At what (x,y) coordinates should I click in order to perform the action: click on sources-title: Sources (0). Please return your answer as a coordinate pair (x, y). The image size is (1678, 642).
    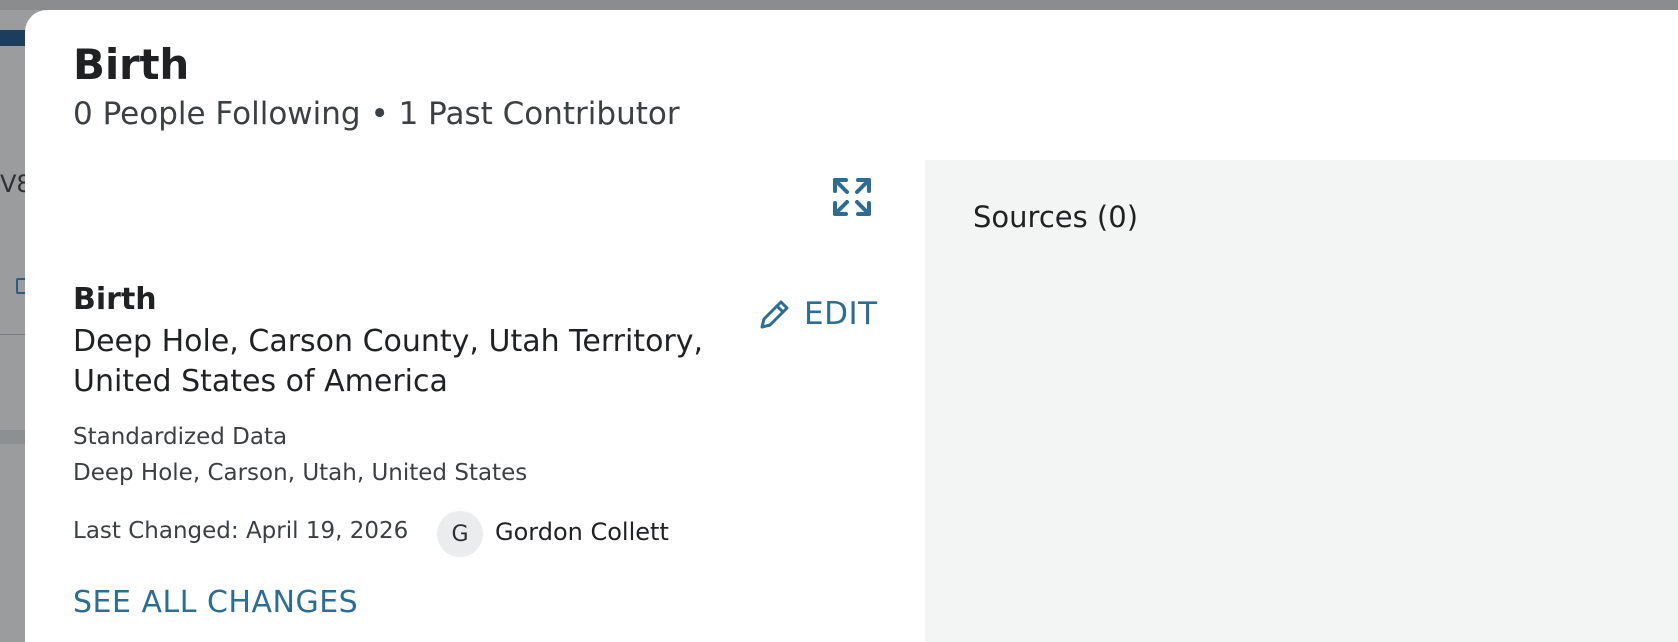
    Looking at the image, I should click on (1056, 217).